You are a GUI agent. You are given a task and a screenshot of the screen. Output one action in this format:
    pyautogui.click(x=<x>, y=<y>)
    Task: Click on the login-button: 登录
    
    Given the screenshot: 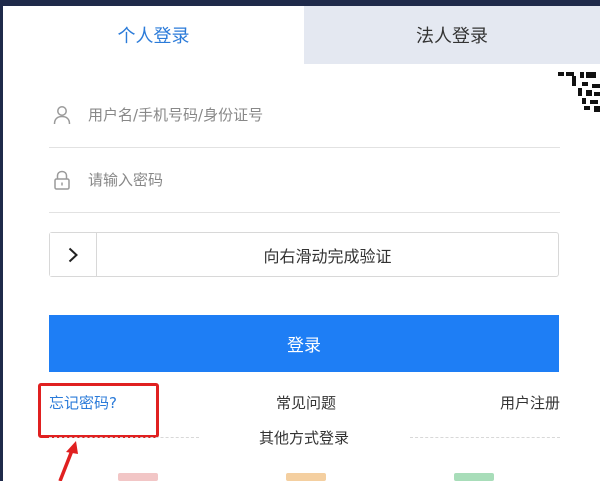 What is the action you would take?
    pyautogui.click(x=304, y=343)
    